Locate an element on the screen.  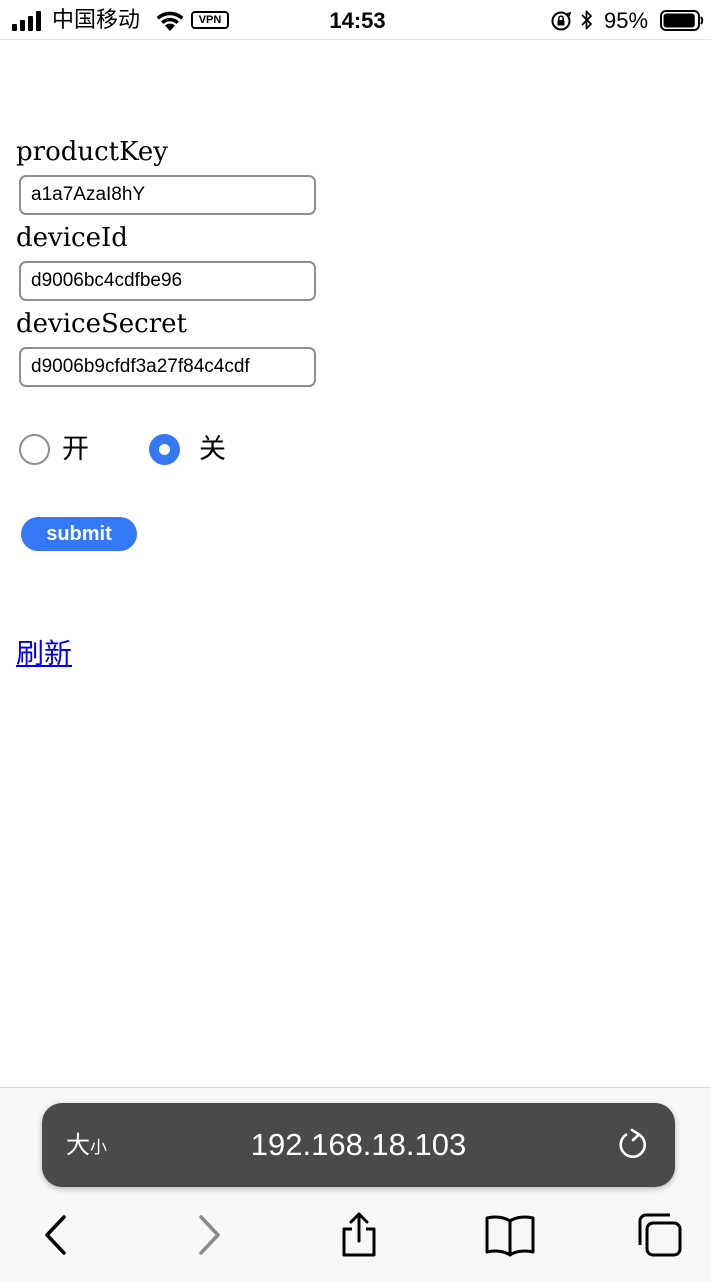
forward-icon is located at coordinates (209, 1235).